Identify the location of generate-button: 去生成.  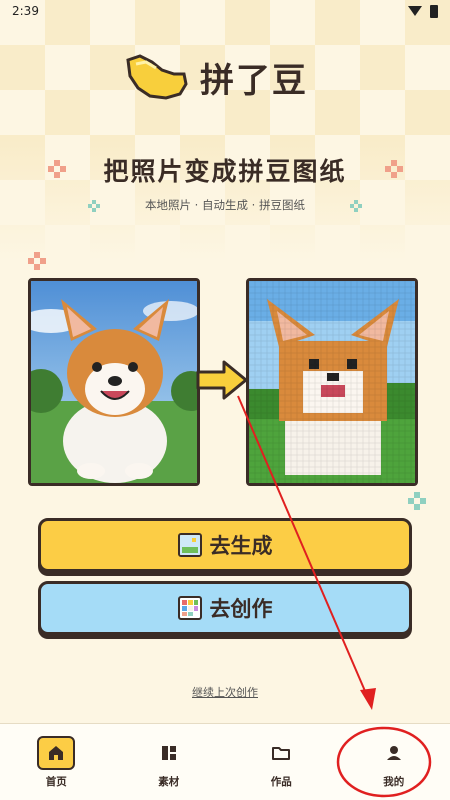
(225, 545).